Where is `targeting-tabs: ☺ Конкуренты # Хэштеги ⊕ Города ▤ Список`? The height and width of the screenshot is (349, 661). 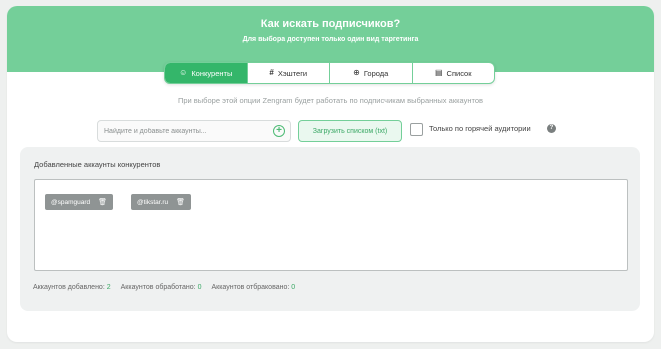
targeting-tabs: ☺ Конкуренты # Хэштеги ⊕ Города ▤ Список is located at coordinates (329, 73).